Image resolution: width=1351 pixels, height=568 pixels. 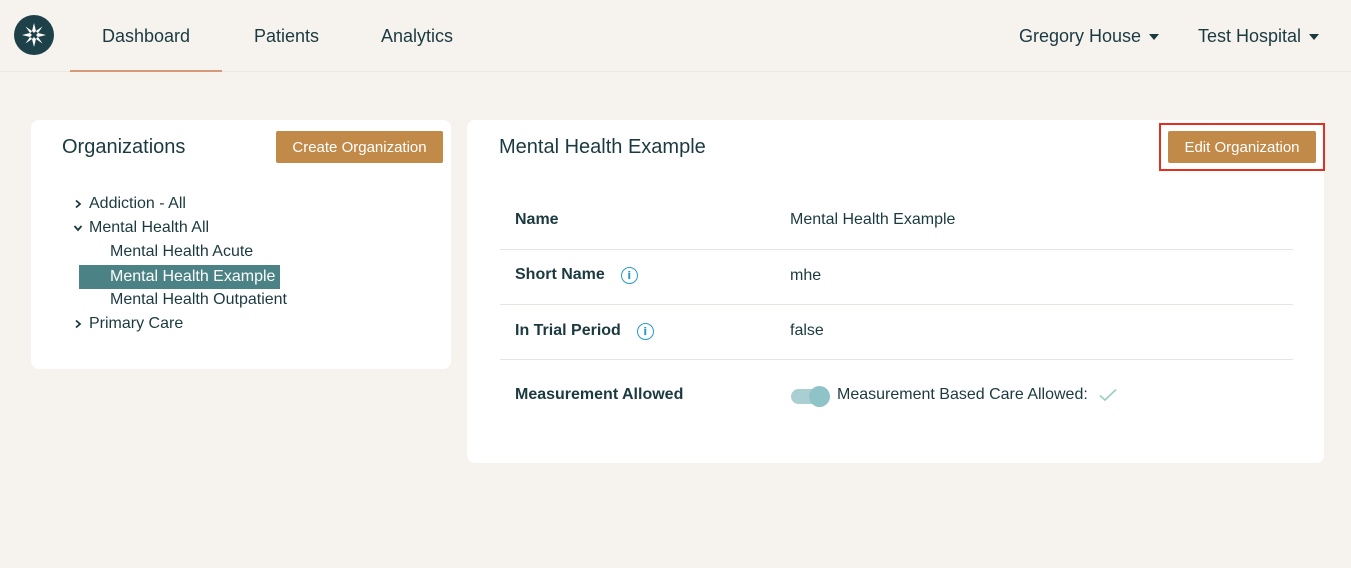 I want to click on tree-item-mental-health-all: Mental Health All, so click(x=140, y=228).